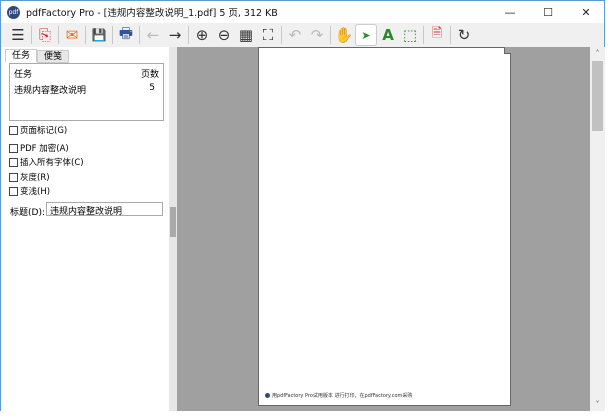  I want to click on checkbox-page-marks: 页面标记(G), so click(38, 130).